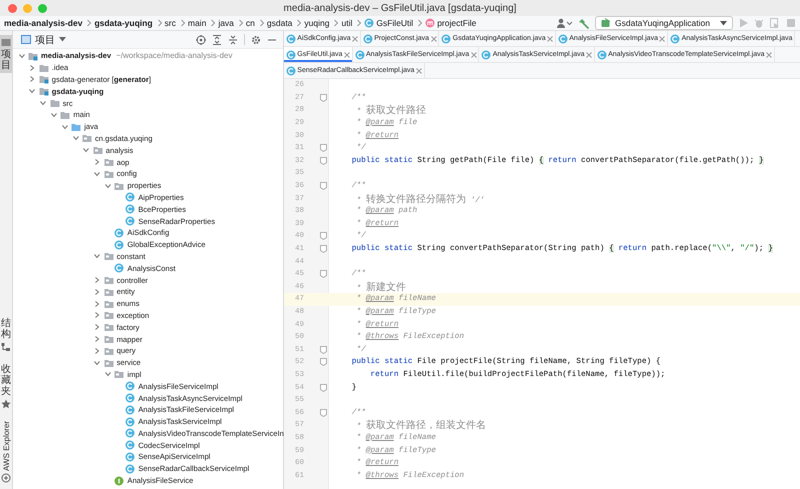 This screenshot has height=489, width=800. Describe the element at coordinates (664, 23) in the screenshot. I see `run-configuration-dropdown: GsdataYuqingApplication` at that location.